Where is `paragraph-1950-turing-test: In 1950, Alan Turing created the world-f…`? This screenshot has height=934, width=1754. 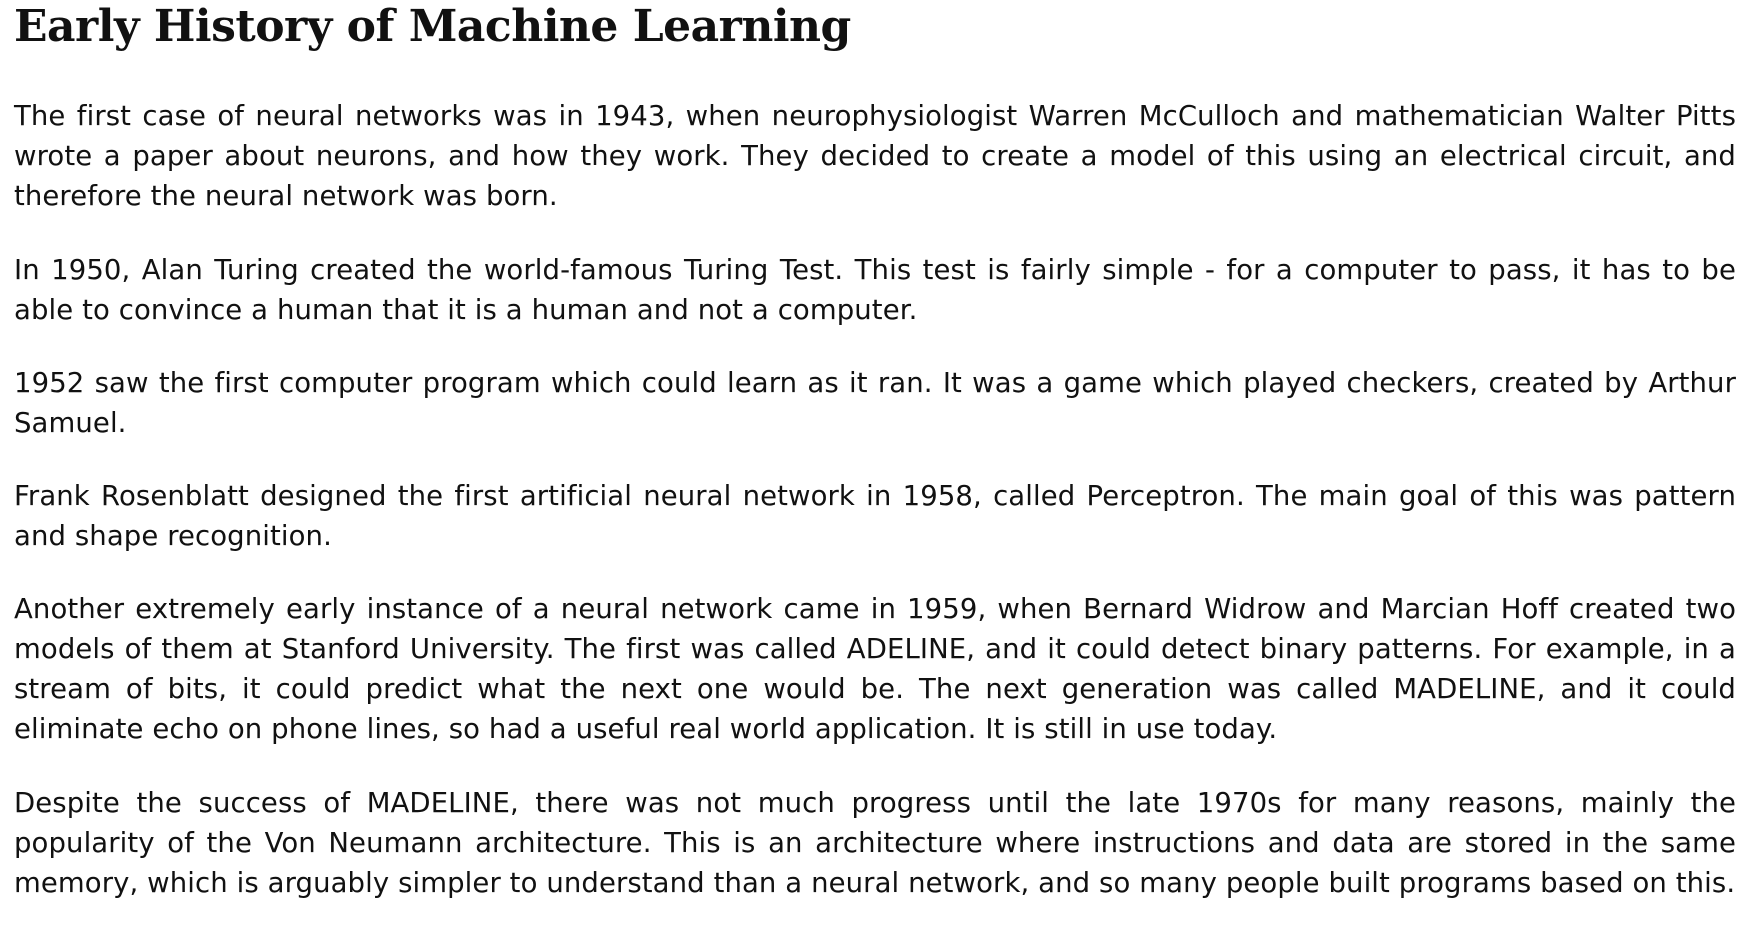
paragraph-1950-turing-test: In 1950, Alan Turing created the world-f… is located at coordinates (875, 290).